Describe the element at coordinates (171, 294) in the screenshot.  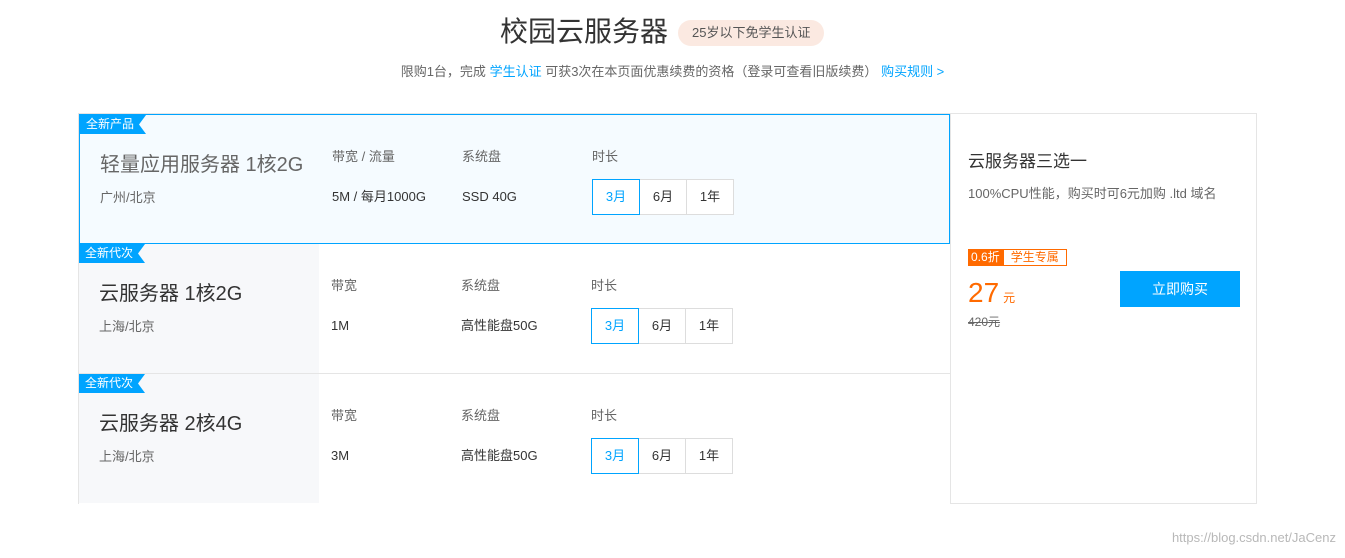
I see `product-name: 云服务器 1核2G` at that location.